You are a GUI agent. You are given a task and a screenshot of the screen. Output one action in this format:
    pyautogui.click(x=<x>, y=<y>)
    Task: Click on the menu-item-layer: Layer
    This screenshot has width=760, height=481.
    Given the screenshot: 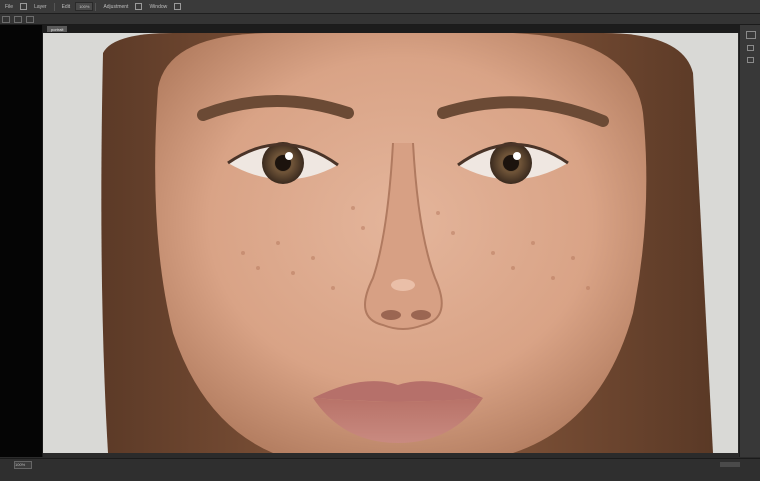 What is the action you would take?
    pyautogui.click(x=40, y=6)
    